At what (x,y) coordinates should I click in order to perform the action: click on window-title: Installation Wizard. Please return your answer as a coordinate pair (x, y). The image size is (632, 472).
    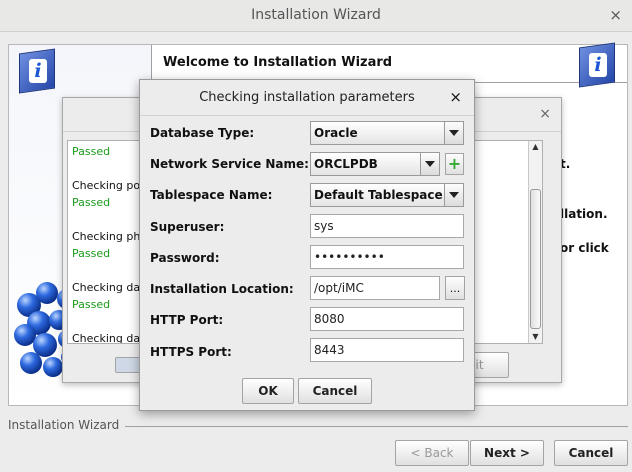
    Looking at the image, I should click on (316, 15).